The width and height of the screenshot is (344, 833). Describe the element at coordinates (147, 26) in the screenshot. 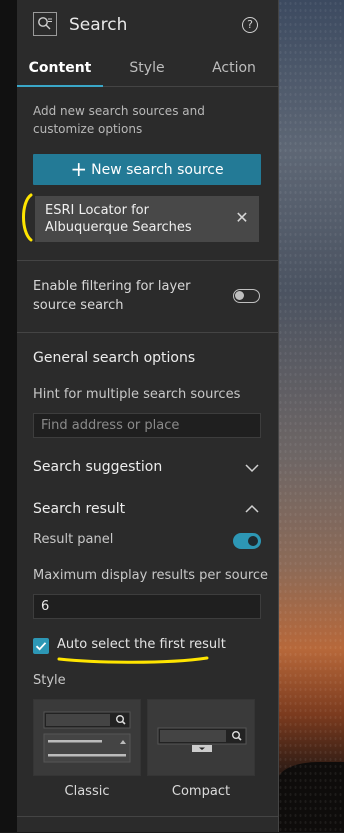

I see `panel-header: Search ?` at that location.